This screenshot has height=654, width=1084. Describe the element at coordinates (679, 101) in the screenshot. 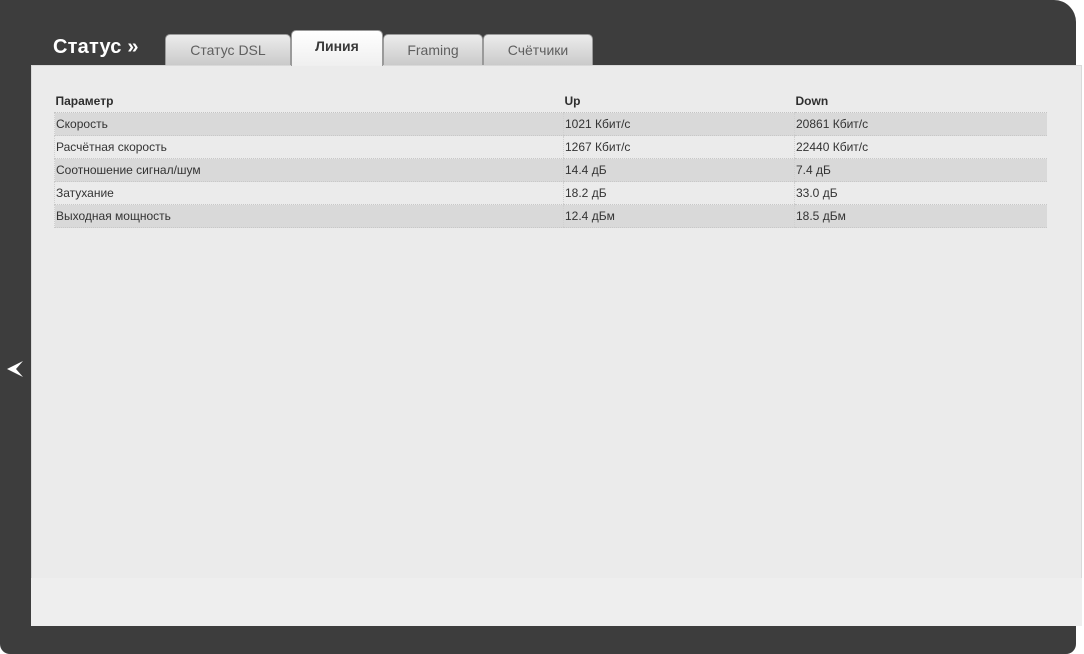

I see `column-header-up: Up` at that location.